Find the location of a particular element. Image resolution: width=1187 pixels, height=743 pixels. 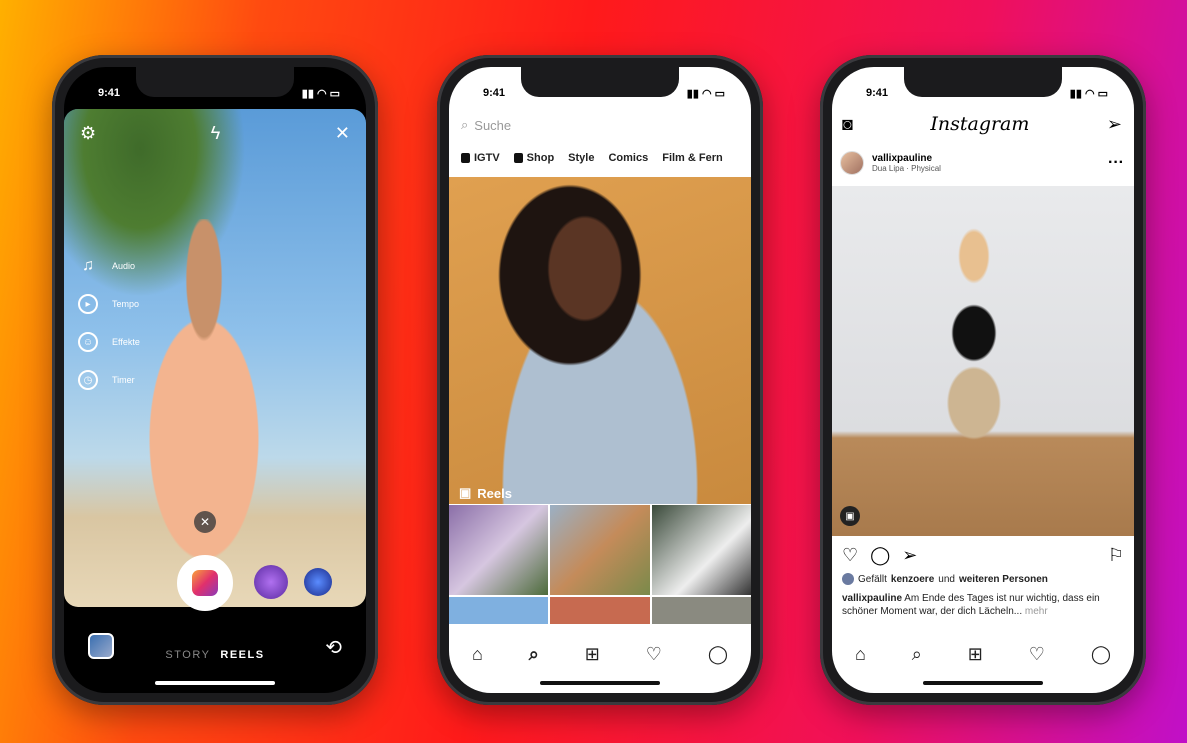

likes-mid: und is located at coordinates (946, 579).